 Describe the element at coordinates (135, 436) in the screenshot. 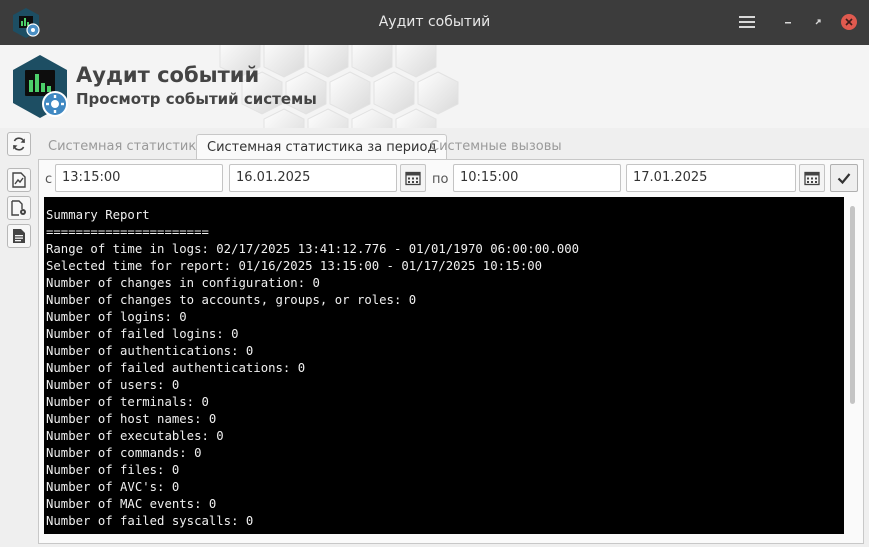

I see `report-line: Number of executables: 0` at that location.